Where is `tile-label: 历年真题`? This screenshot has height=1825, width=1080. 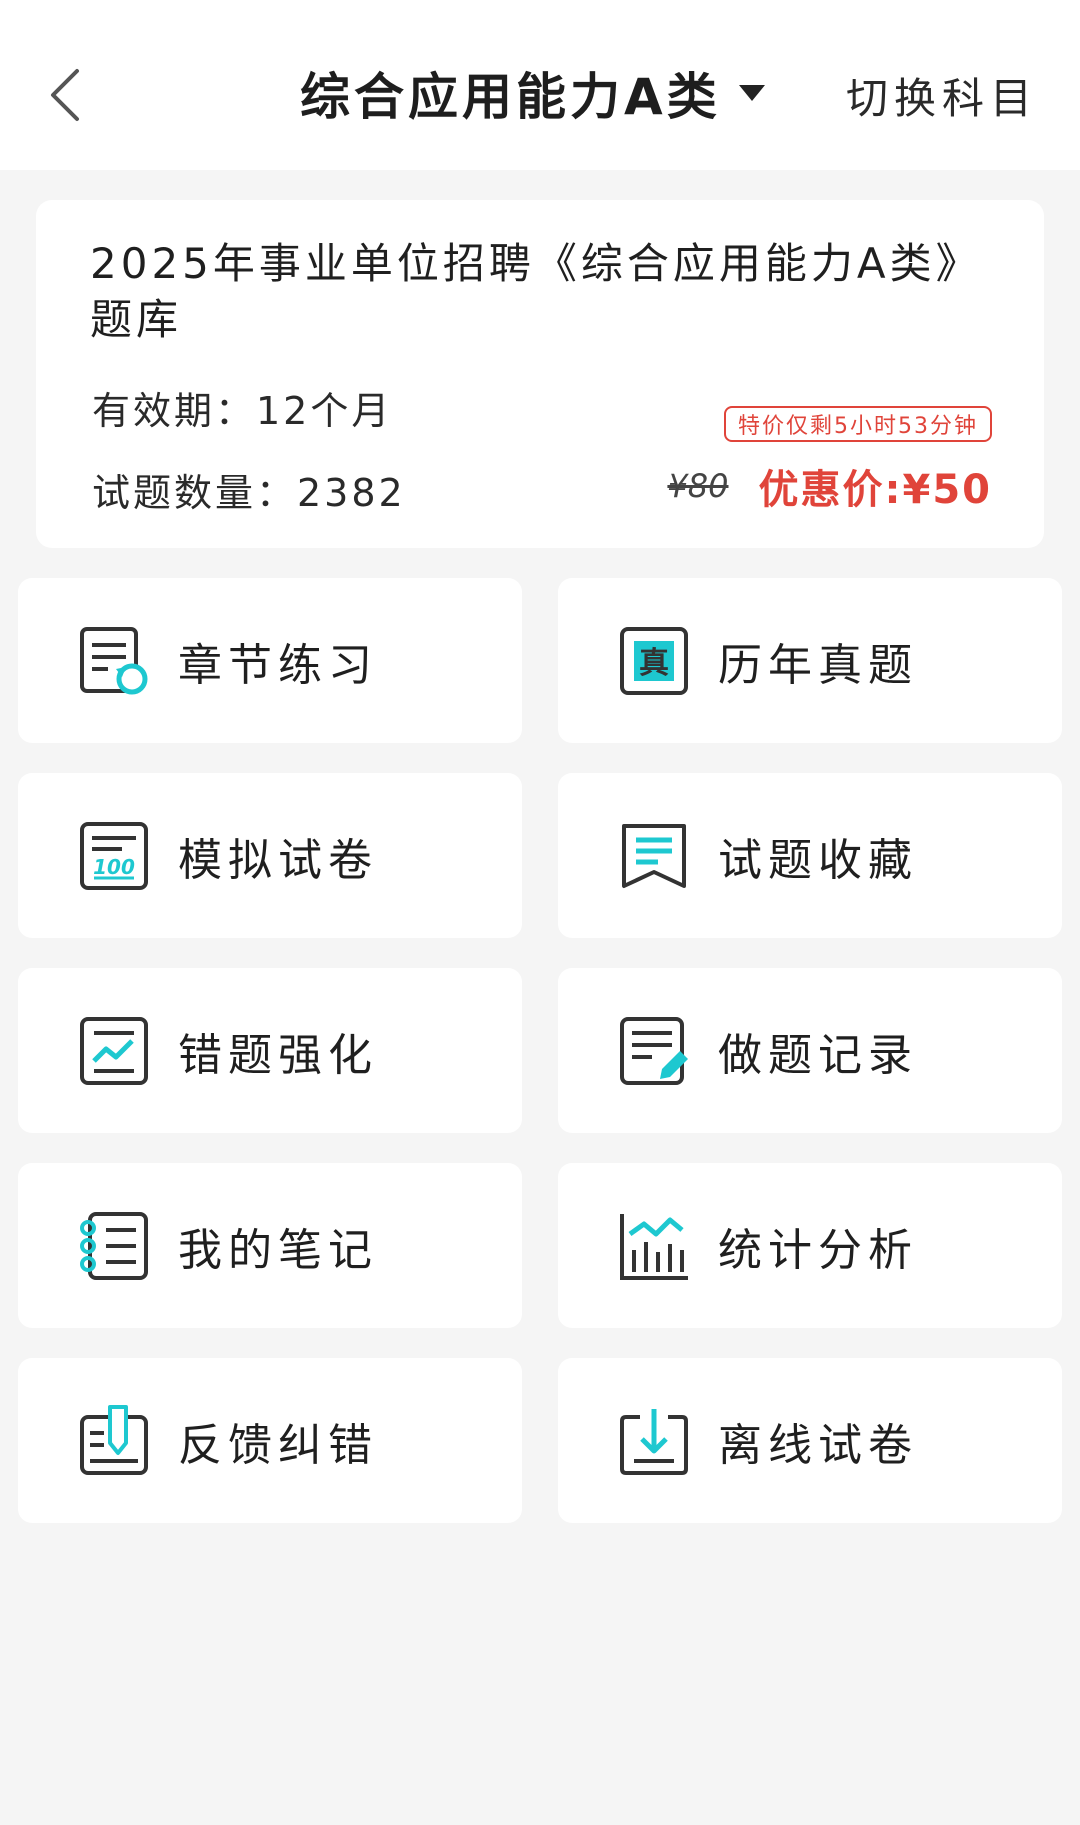 tile-label: 历年真题 is located at coordinates (818, 665).